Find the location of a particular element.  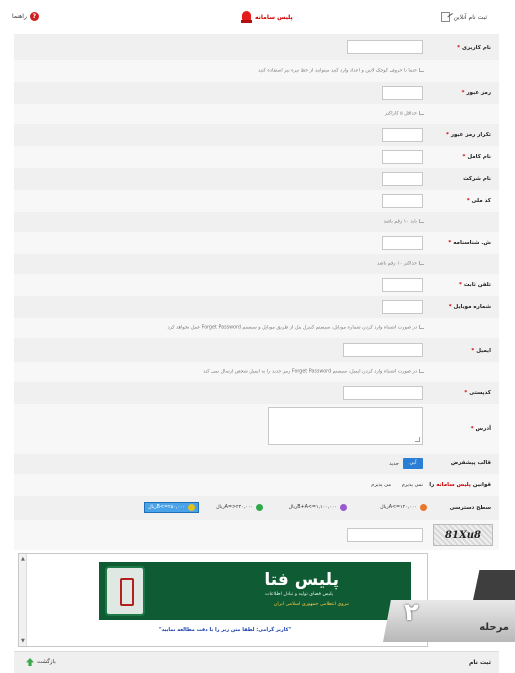

access-level-label: سطح دسترسی is located at coordinates (470, 508).